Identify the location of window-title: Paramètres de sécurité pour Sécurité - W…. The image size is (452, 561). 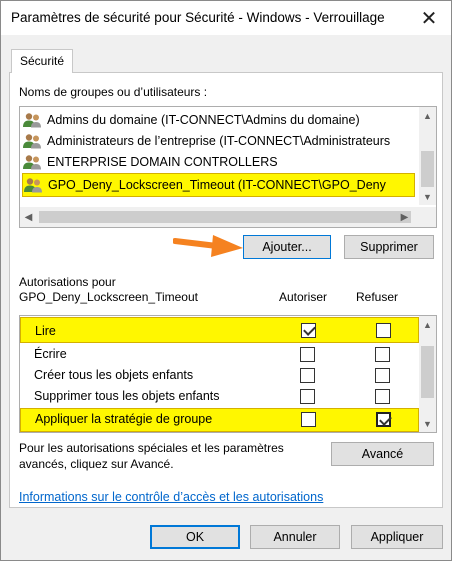
(198, 17).